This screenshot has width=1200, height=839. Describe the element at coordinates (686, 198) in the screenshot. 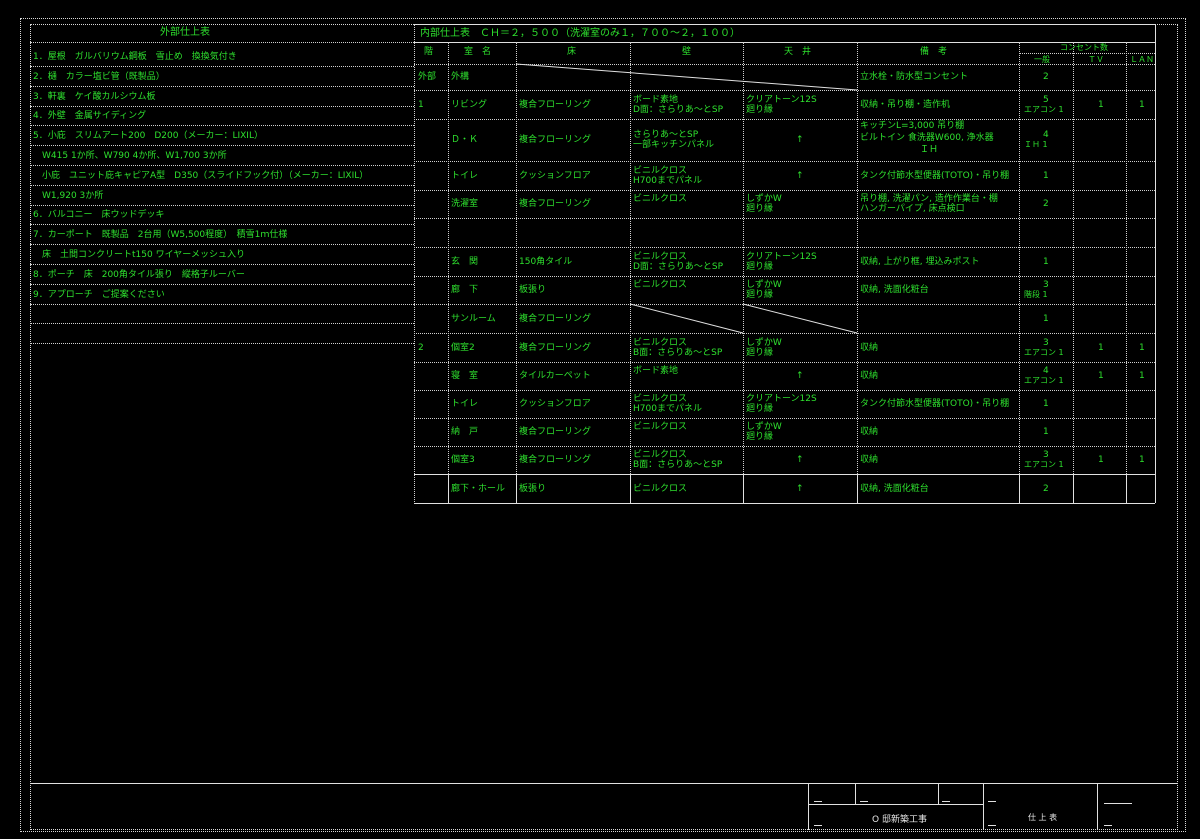

I see `strike-lines` at that location.